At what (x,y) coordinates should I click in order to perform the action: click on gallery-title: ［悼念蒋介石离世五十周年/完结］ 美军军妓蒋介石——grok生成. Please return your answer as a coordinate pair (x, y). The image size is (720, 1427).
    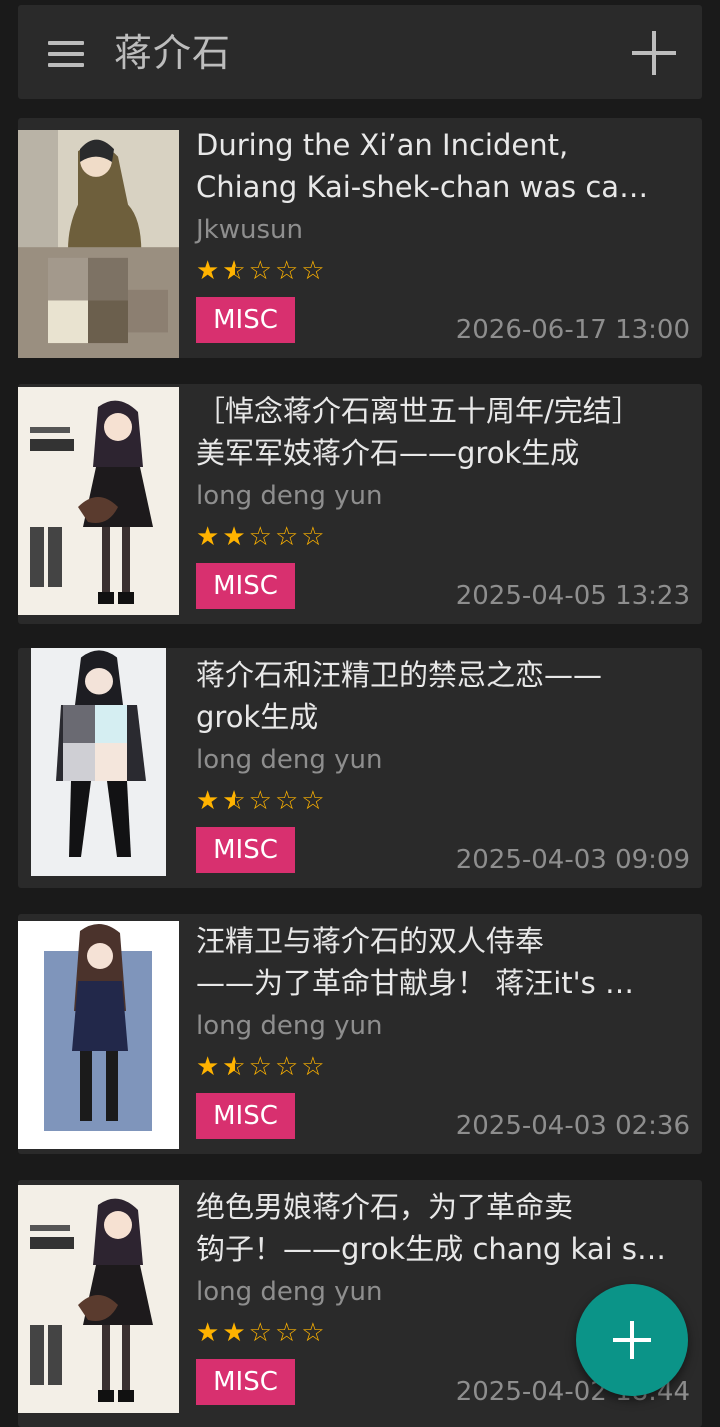
    Looking at the image, I should click on (418, 432).